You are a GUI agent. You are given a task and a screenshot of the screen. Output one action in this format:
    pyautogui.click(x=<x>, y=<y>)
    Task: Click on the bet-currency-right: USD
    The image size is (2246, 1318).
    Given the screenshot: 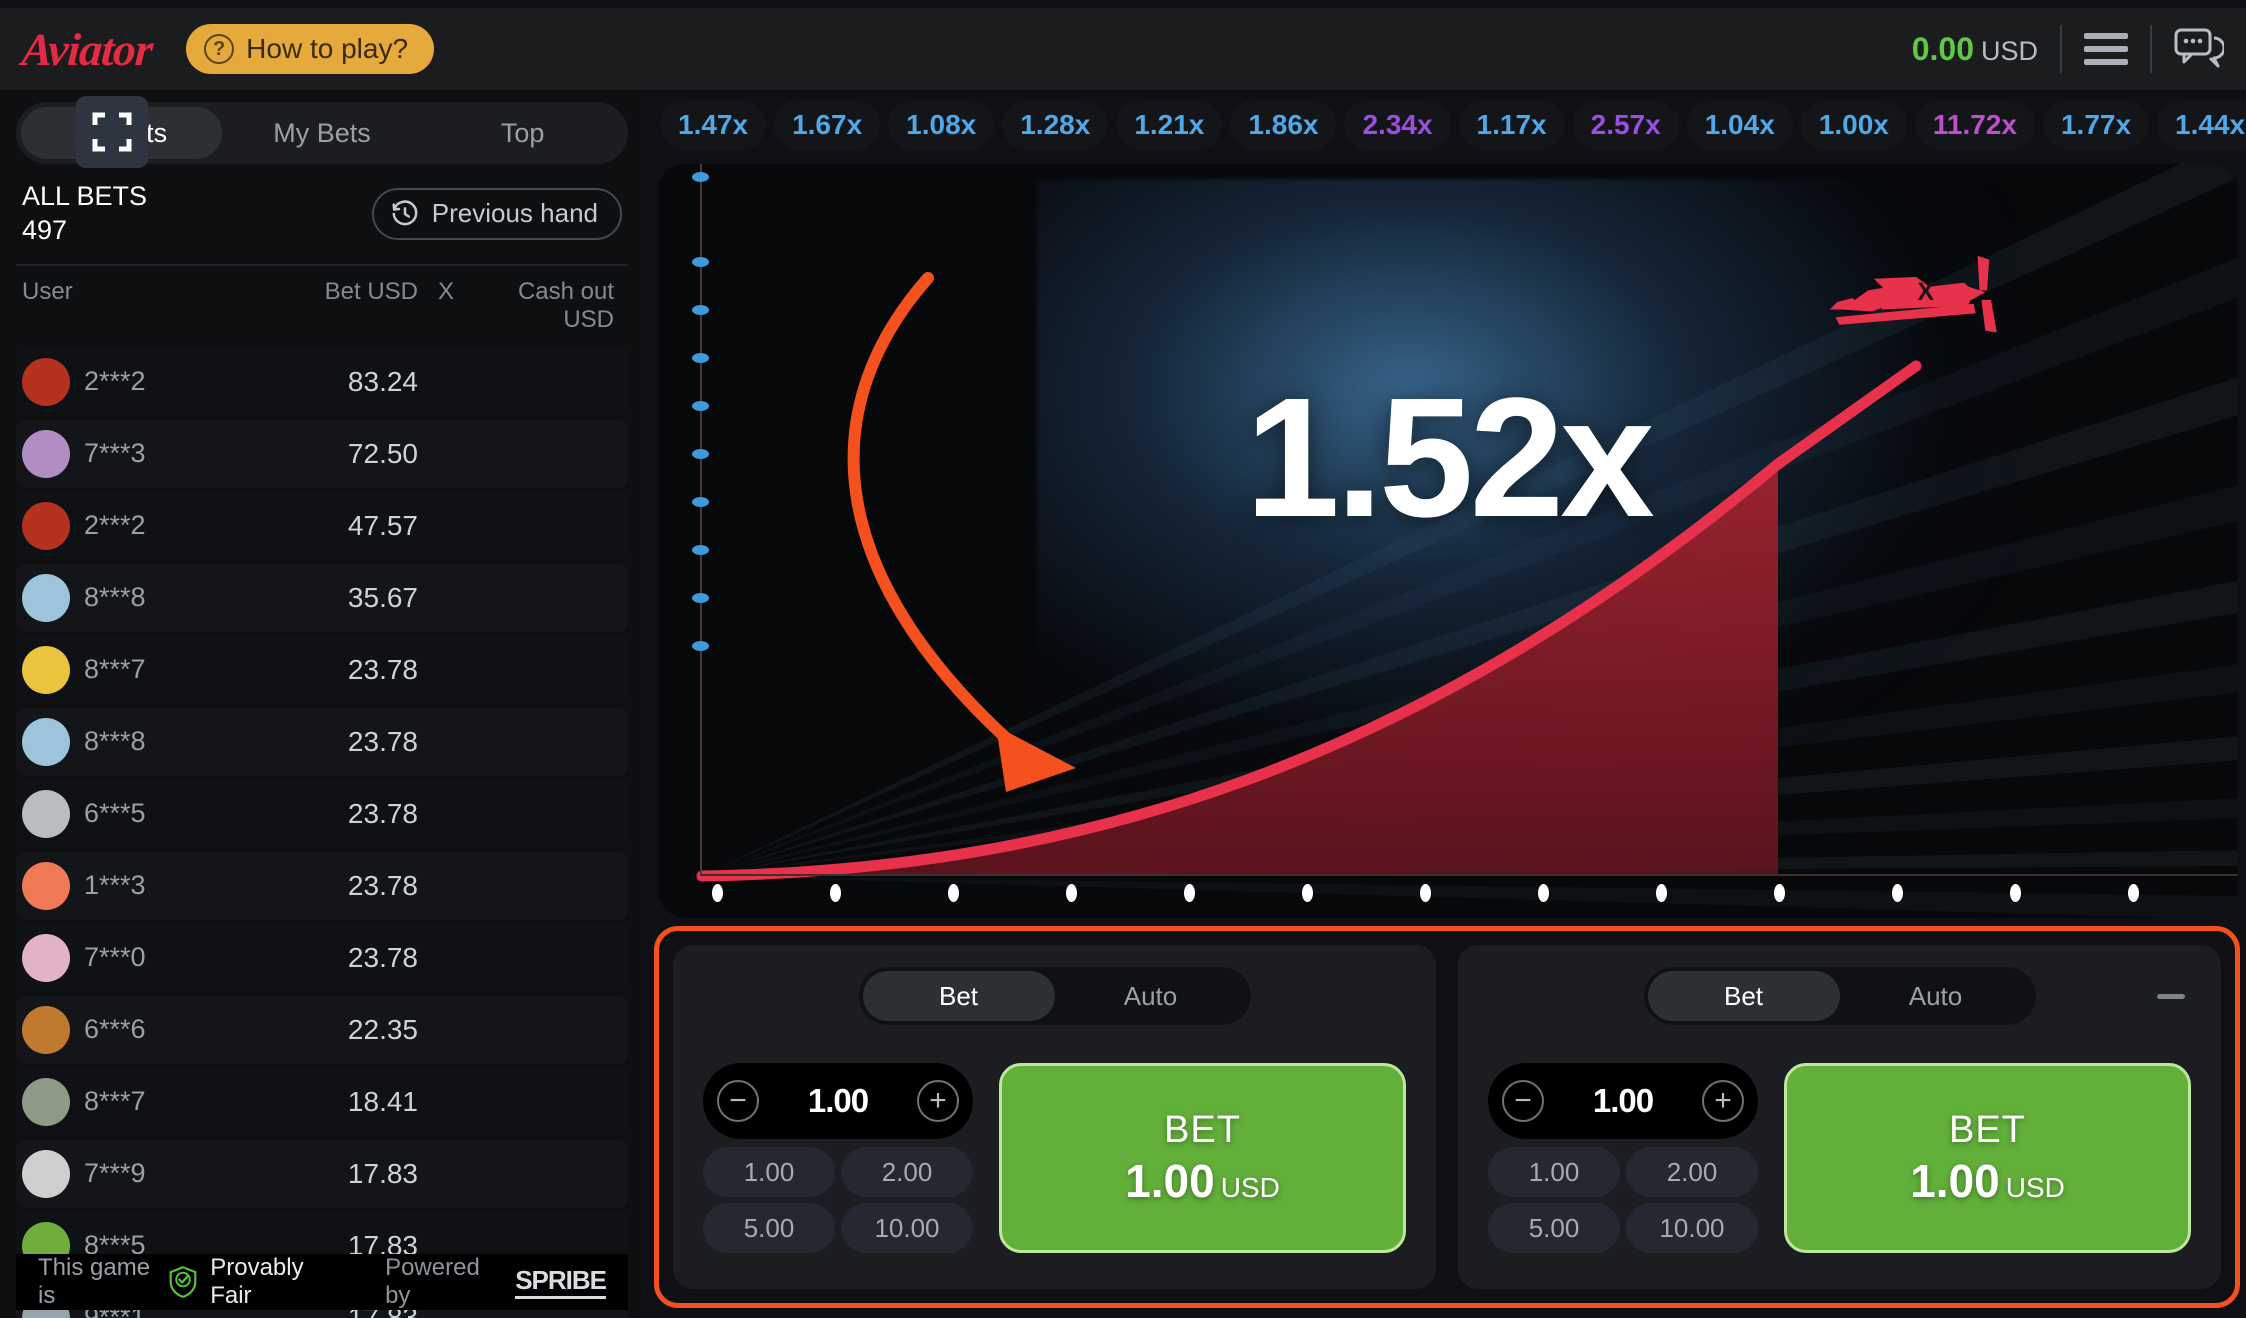 What is the action you would take?
    pyautogui.click(x=2035, y=1187)
    